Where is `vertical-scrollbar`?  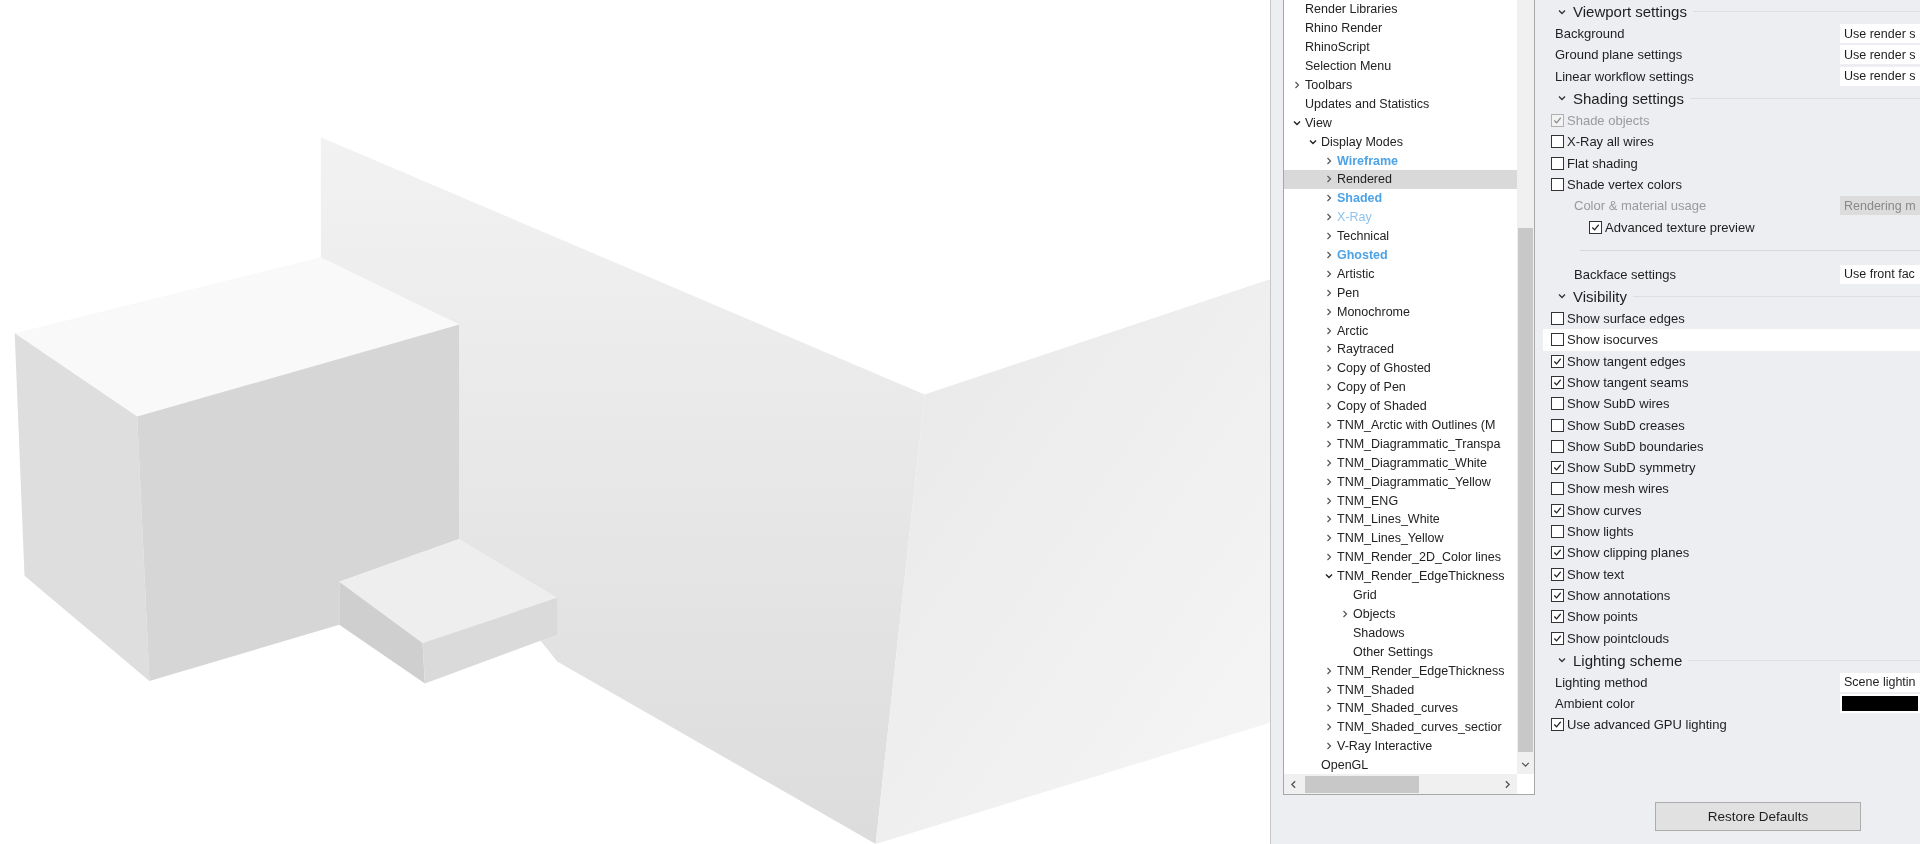
vertical-scrollbar is located at coordinates (1525, 387).